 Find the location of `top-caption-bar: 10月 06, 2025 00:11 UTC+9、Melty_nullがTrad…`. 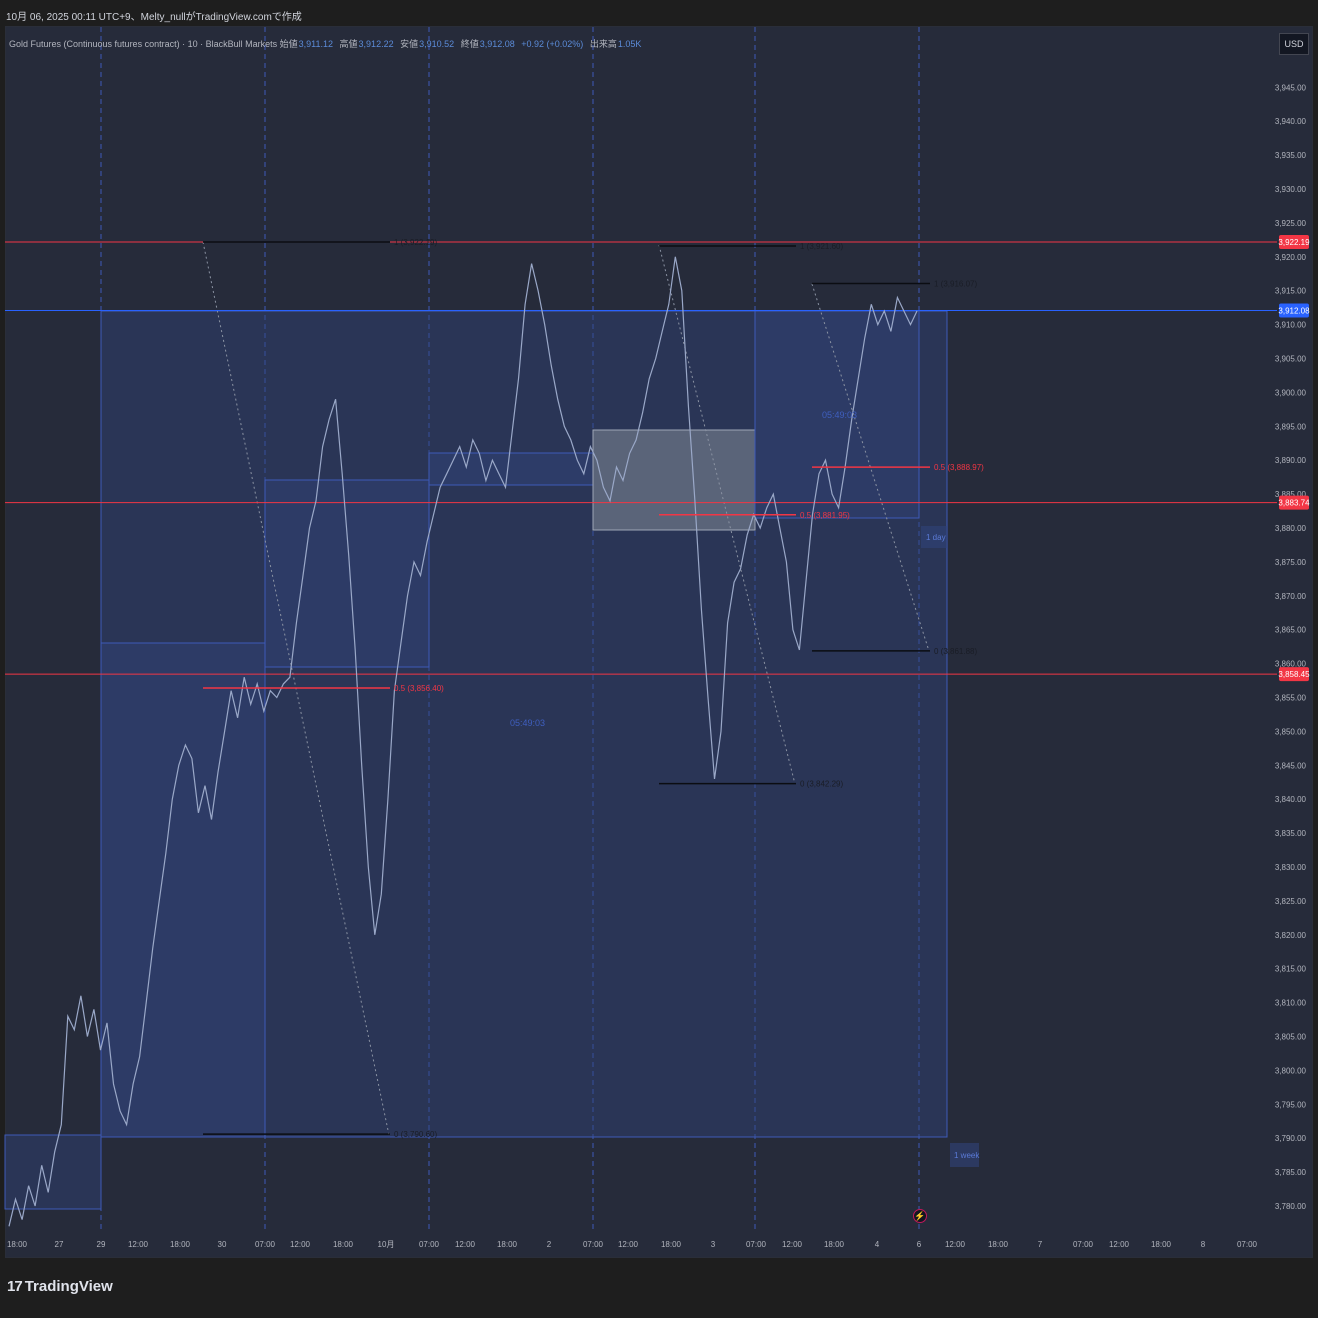

top-caption-bar: 10月 06, 2025 00:11 UTC+9、Melty_nullがTrad… is located at coordinates (659, 13).